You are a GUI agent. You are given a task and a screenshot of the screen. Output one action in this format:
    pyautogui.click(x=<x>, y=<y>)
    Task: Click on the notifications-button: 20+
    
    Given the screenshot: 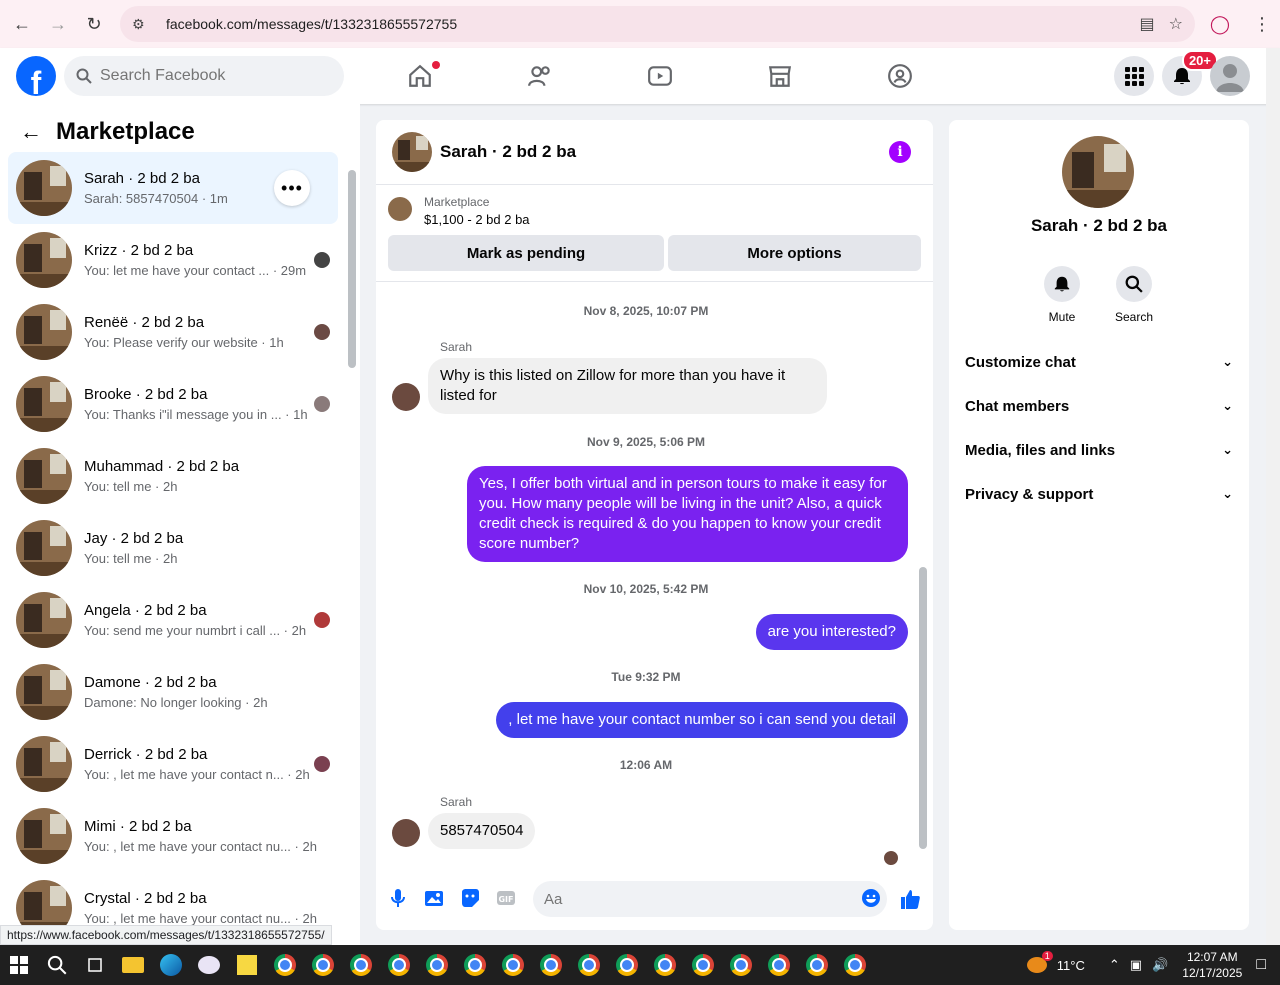 What is the action you would take?
    pyautogui.click(x=1190, y=73)
    